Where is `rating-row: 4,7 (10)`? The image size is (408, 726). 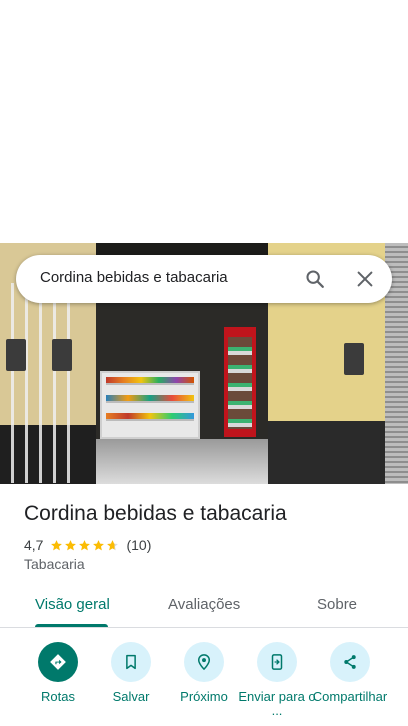
rating-row: 4,7 (10) is located at coordinates (87, 545).